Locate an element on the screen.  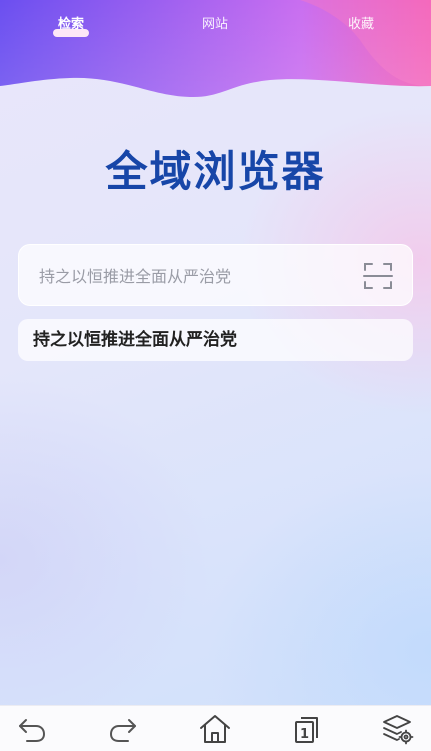
home-button is located at coordinates (215, 729).